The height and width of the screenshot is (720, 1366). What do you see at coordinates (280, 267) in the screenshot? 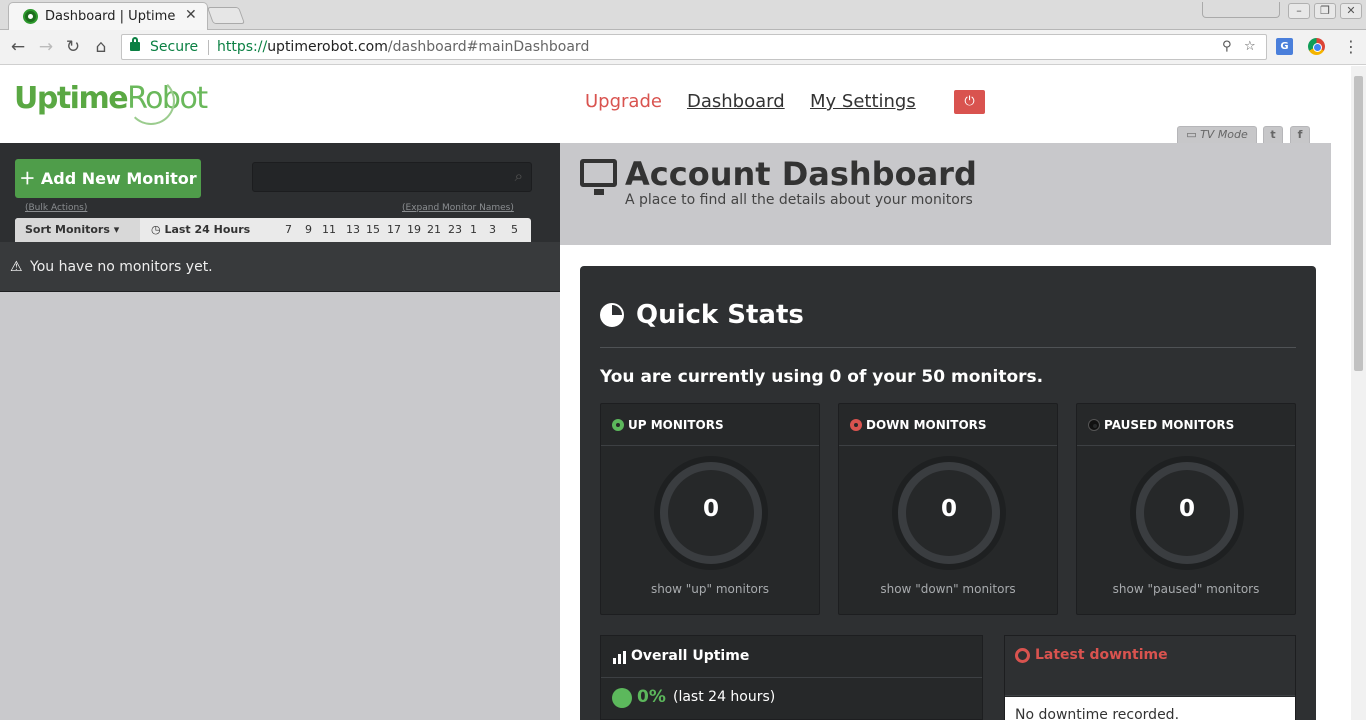
I see `empty-monitors-notice: ⚠ You have no monitors yet.` at bounding box center [280, 267].